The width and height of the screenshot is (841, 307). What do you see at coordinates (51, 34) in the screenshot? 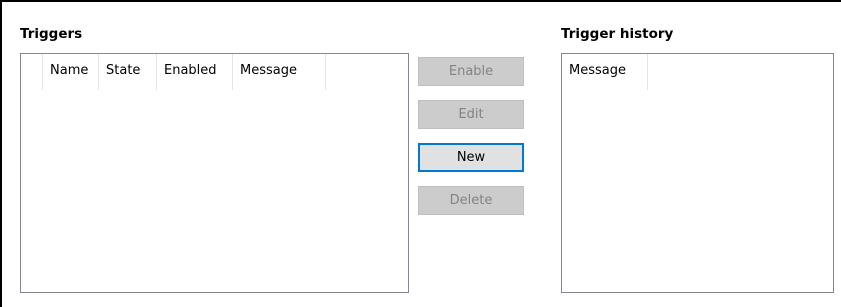
I see `triggers-heading: Triggers` at bounding box center [51, 34].